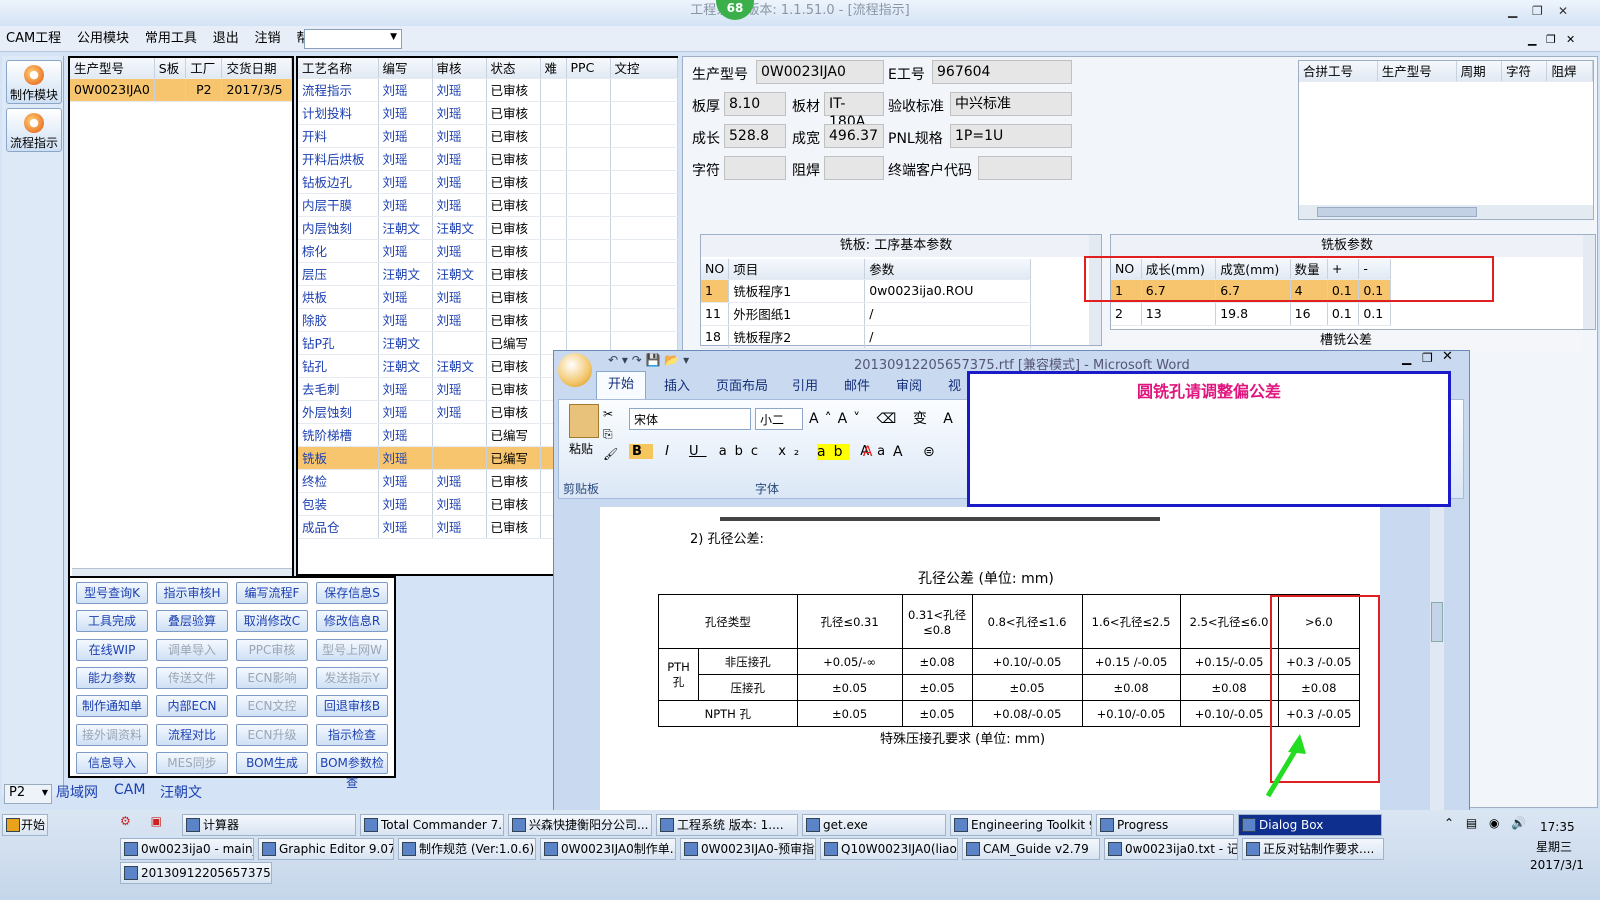  What do you see at coordinates (1446, 212) in the screenshot?
I see `horizontal-scrollbar` at bounding box center [1446, 212].